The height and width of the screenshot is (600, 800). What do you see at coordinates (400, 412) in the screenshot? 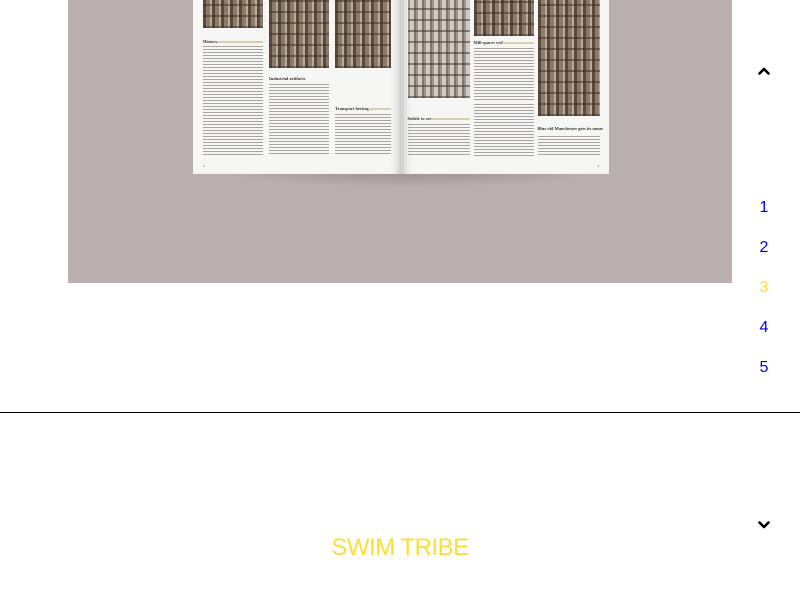
I see `section-divider` at bounding box center [400, 412].